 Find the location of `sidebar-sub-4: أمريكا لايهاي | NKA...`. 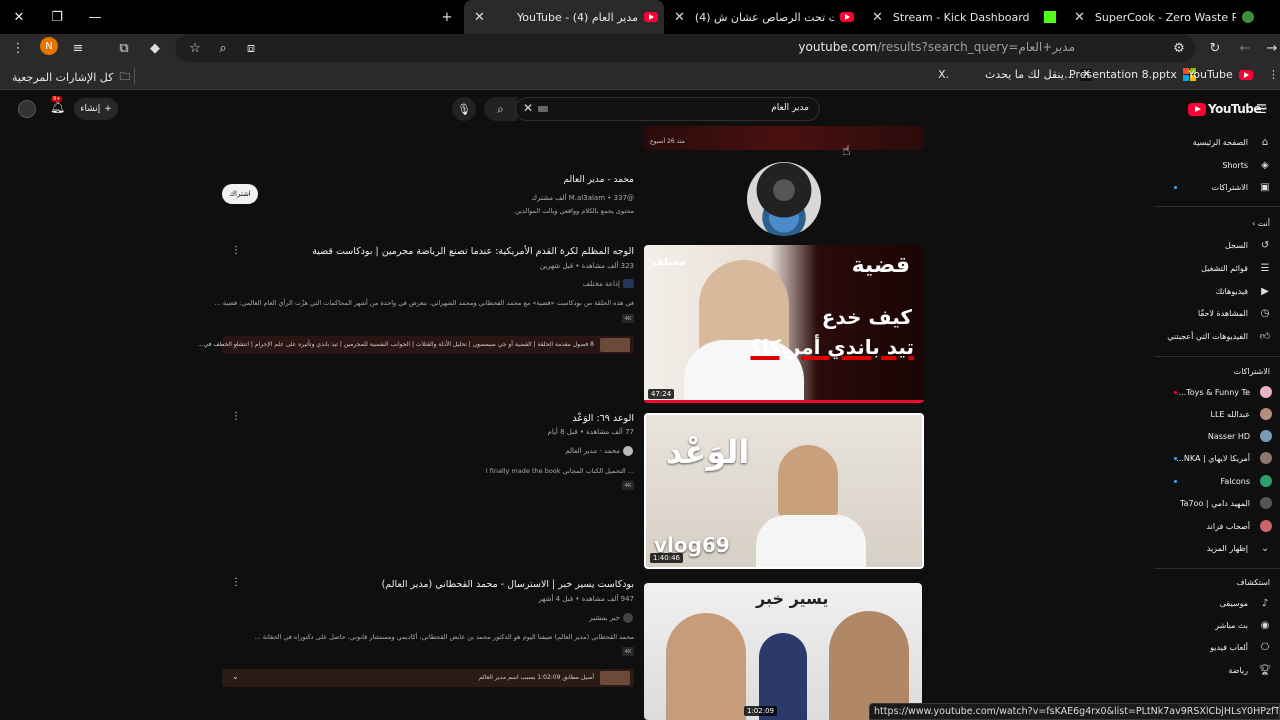

sidebar-sub-4: أمريكا لايهاي | NKA... is located at coordinates (1216, 458).